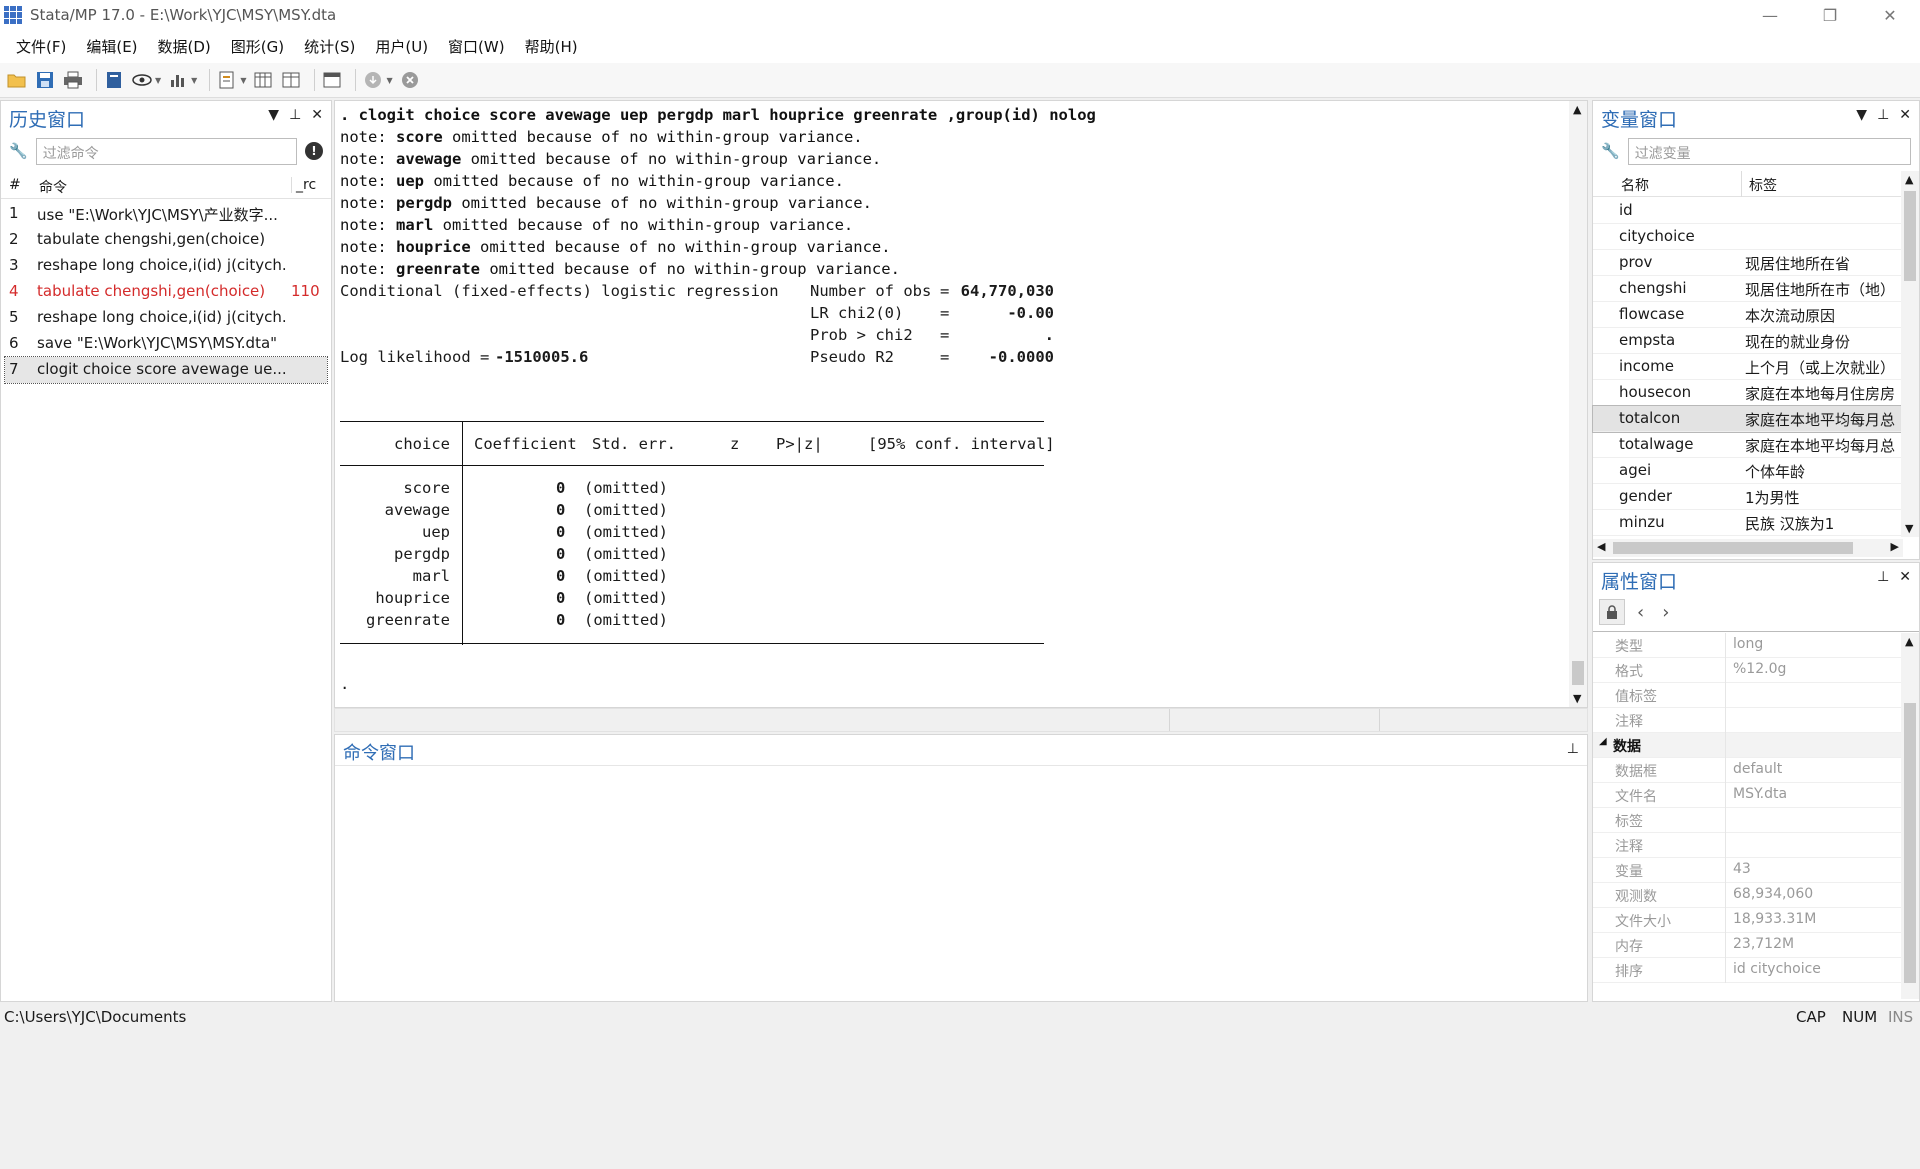 The image size is (1920, 1169). Describe the element at coordinates (1748, 523) in the screenshot. I see `variable-row: minzu 民族 汉族为1` at that location.